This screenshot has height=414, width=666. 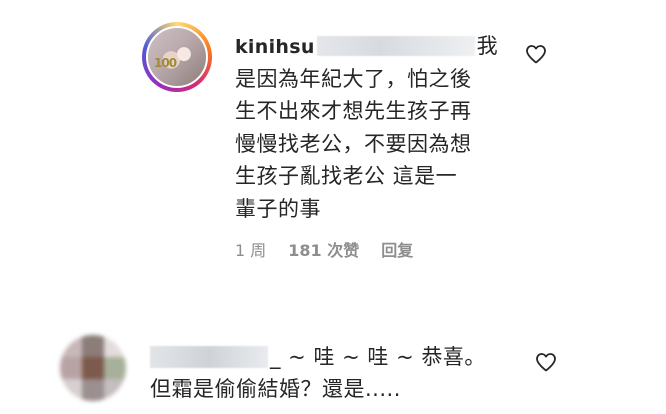 I want to click on comment-meta: 1 周 181 次赞 回复, so click(x=324, y=249).